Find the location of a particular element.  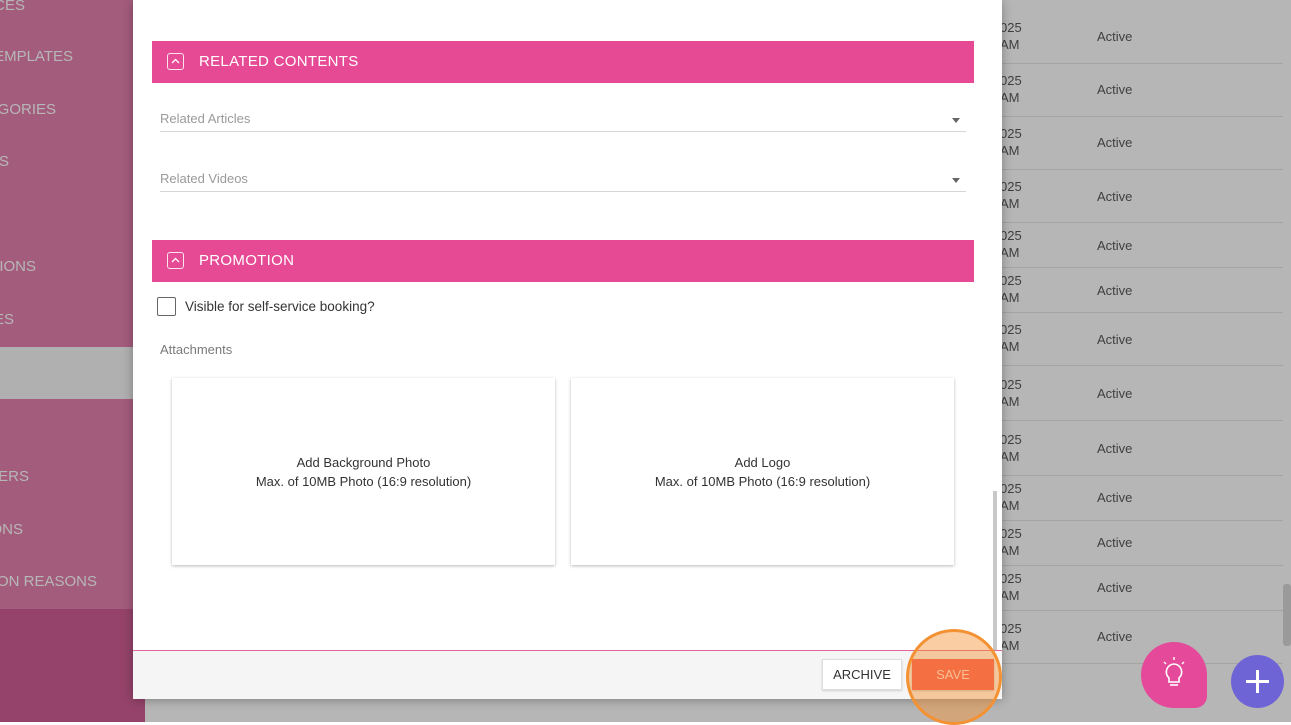

modal-footer: ARCHIVE SAVE is located at coordinates (567, 674).